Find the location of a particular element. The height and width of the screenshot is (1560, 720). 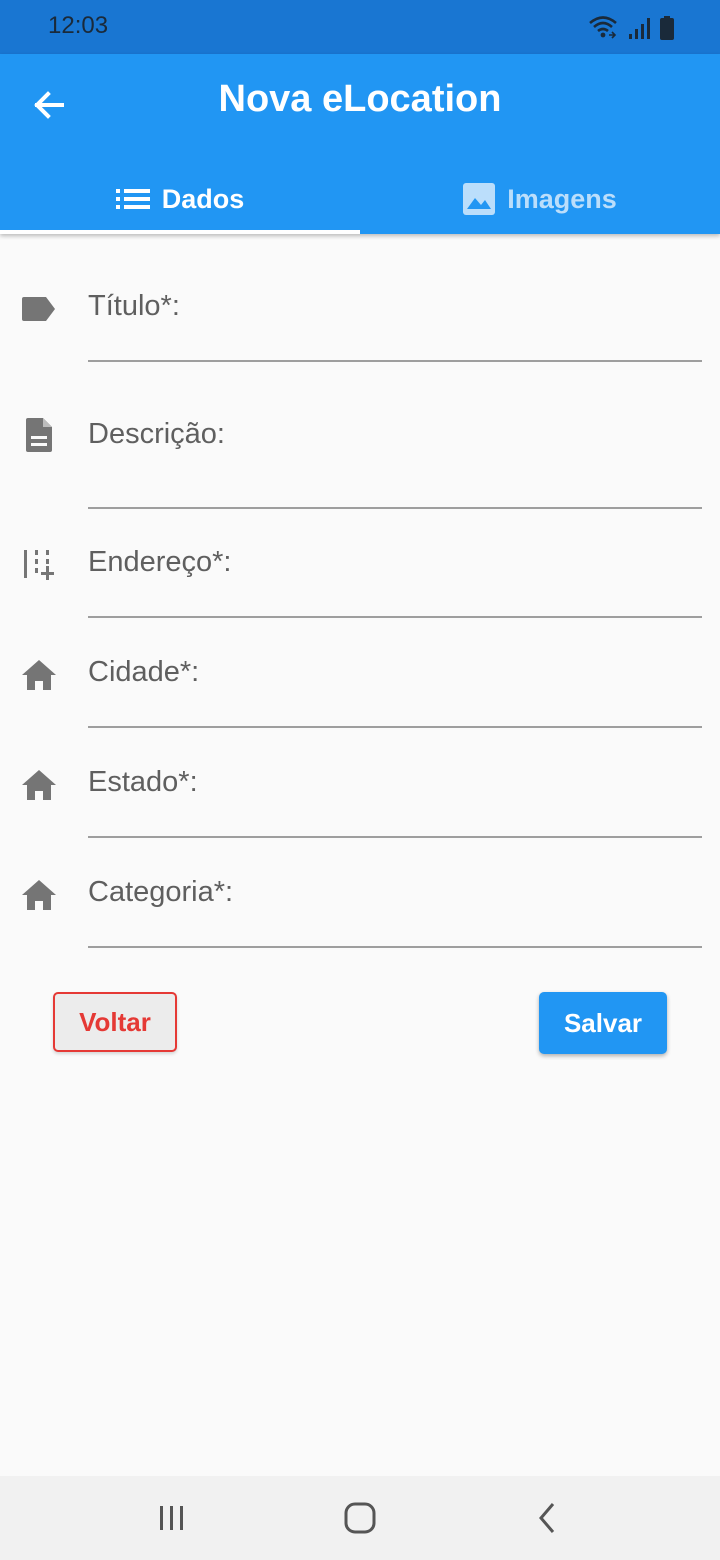

image-icon is located at coordinates (479, 199).